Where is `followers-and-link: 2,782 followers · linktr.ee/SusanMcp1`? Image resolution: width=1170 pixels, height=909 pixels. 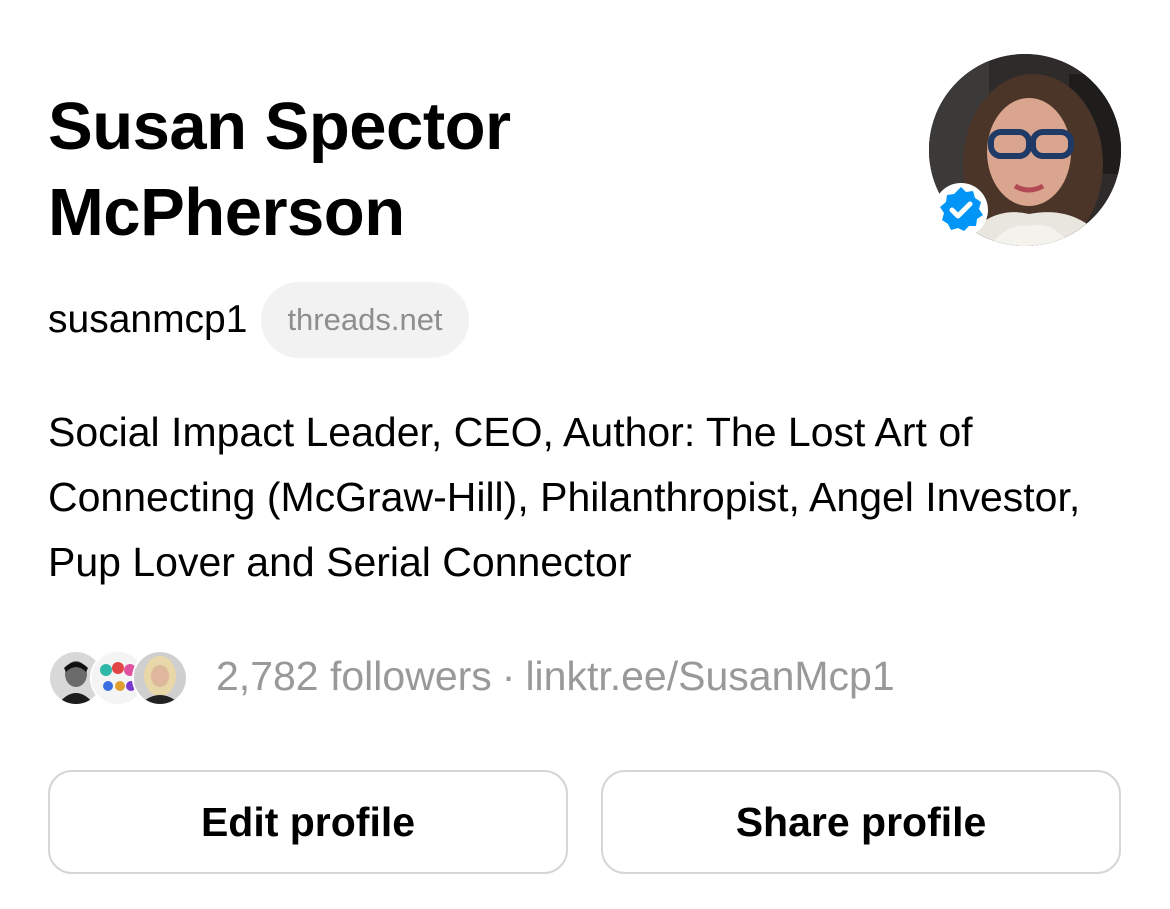
followers-and-link: 2,782 followers · linktr.ee/SusanMcp1 is located at coordinates (555, 676).